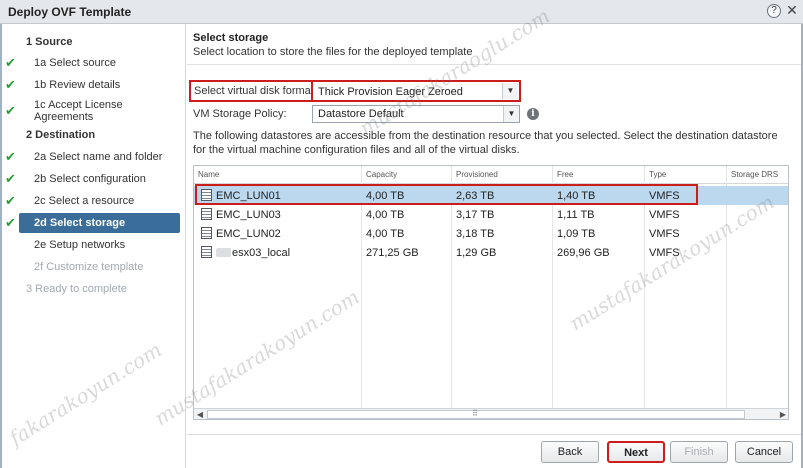 This screenshot has height=468, width=803. Describe the element at coordinates (98, 157) in the screenshot. I see `step-label: 2a Select name and folder` at that location.